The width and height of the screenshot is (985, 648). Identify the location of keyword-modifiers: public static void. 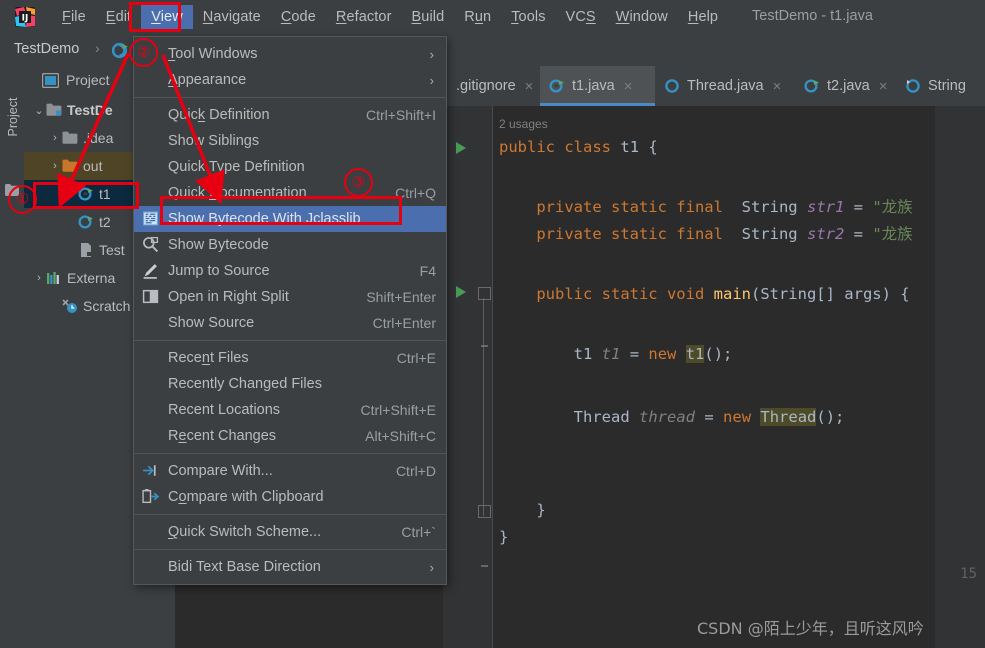
(620, 294).